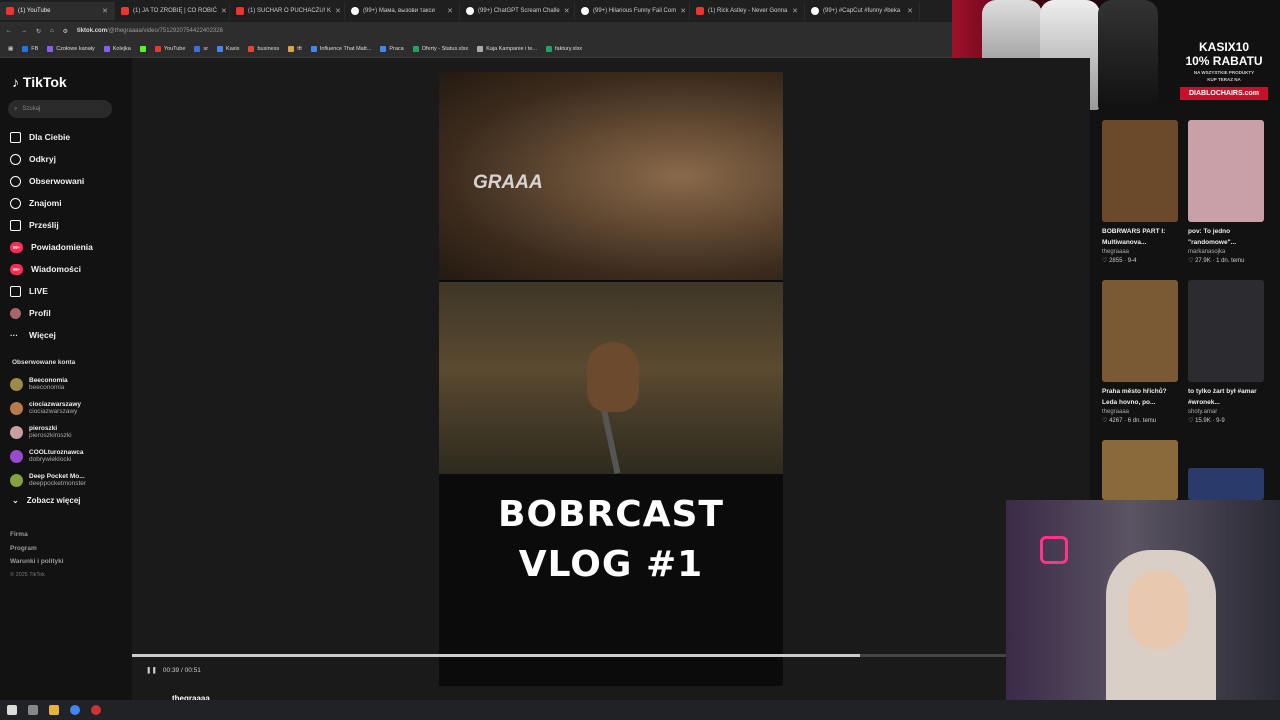 Image resolution: width=1280 pixels, height=720 pixels. Describe the element at coordinates (69, 384) in the screenshot. I see `followed-account: Beeconomia beeconomia` at that location.